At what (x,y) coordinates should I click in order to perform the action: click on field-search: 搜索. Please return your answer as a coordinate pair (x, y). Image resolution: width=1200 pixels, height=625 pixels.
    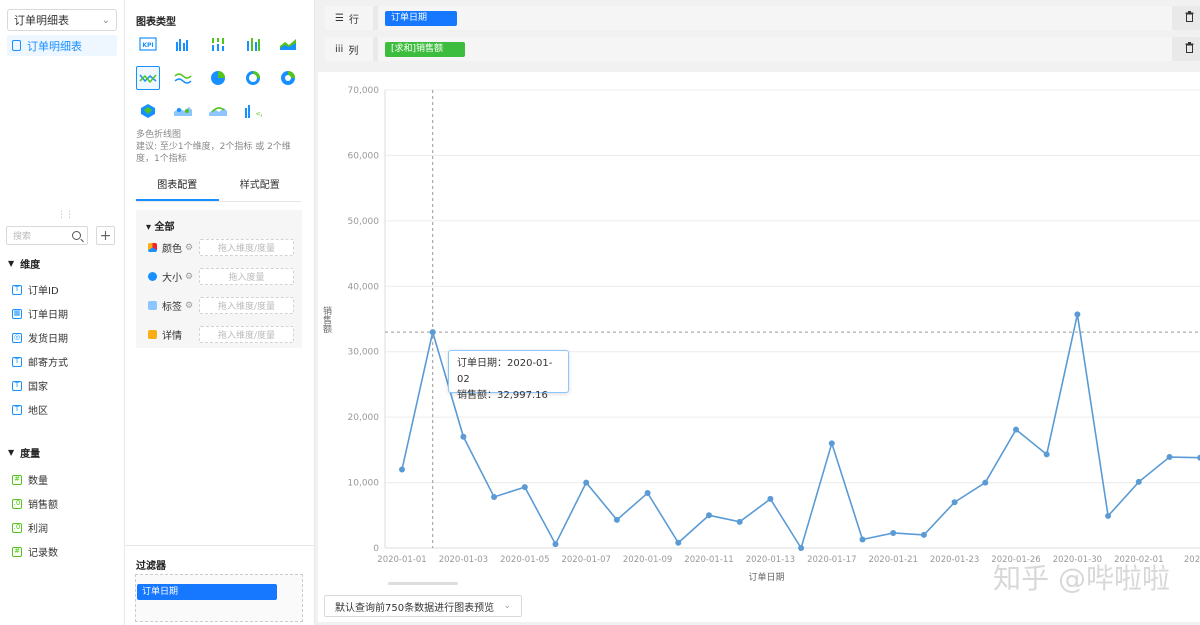
    Looking at the image, I should click on (47, 235).